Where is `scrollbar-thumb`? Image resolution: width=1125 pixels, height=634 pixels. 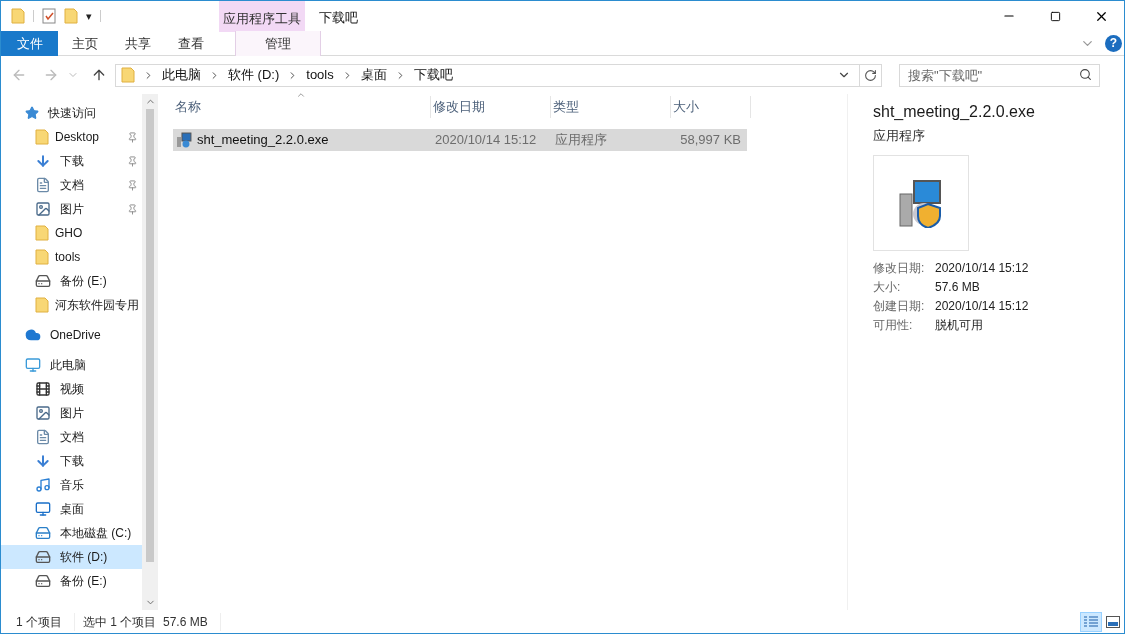 scrollbar-thumb is located at coordinates (150, 335).